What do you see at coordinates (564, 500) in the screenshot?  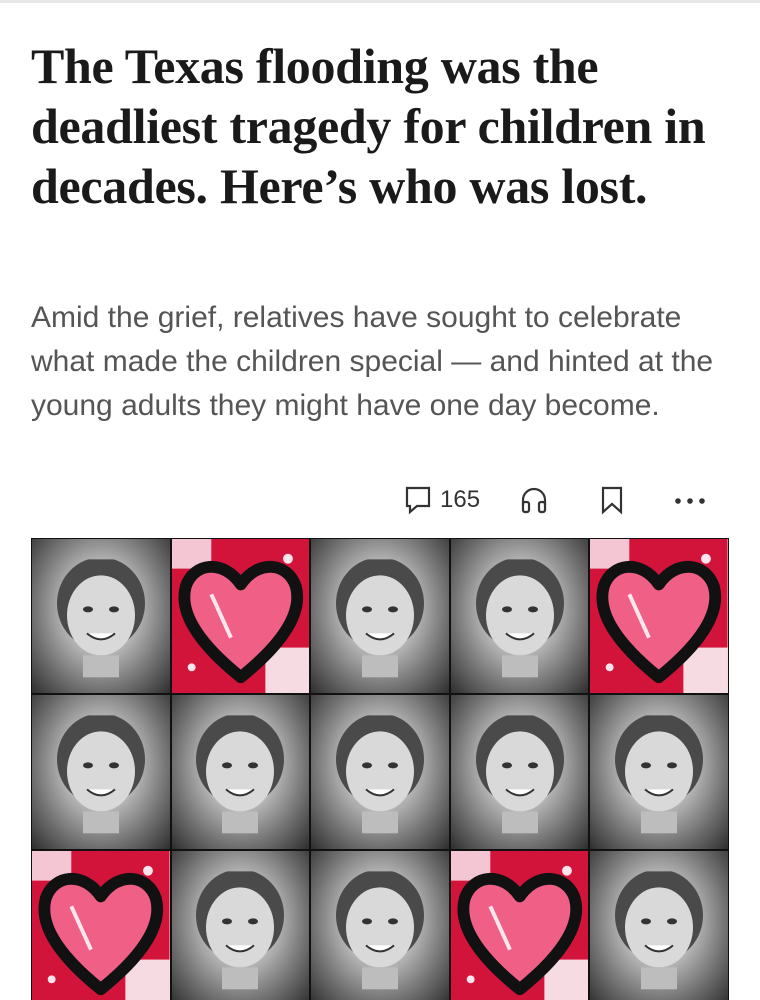 I see `article-toolbar: 165` at bounding box center [564, 500].